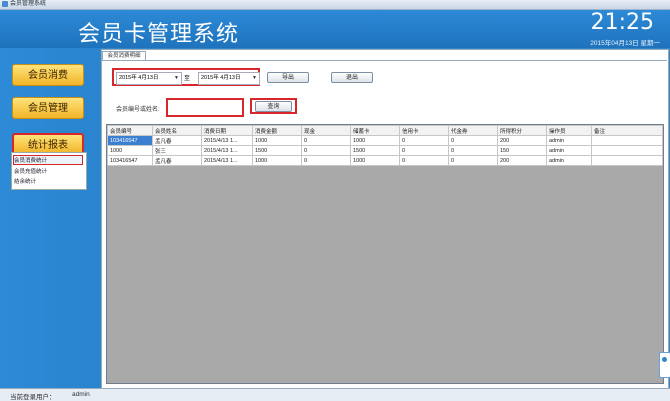 The width and height of the screenshot is (670, 401). I want to click on end-date-picker: 2015年 4月13日 ▼, so click(229, 78).